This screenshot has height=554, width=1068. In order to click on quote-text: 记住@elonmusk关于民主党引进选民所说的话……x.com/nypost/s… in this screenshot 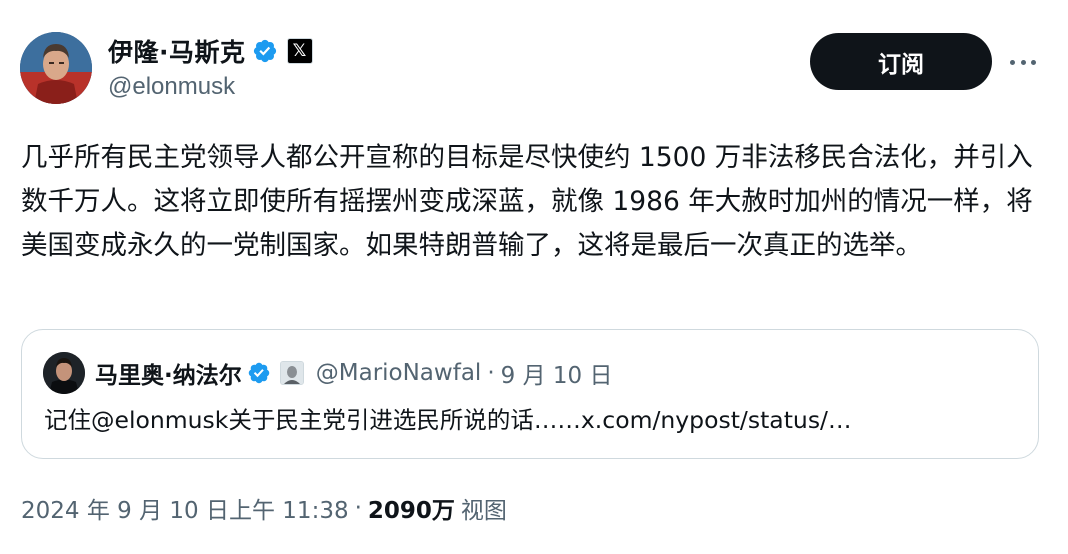, I will do `click(448, 420)`.